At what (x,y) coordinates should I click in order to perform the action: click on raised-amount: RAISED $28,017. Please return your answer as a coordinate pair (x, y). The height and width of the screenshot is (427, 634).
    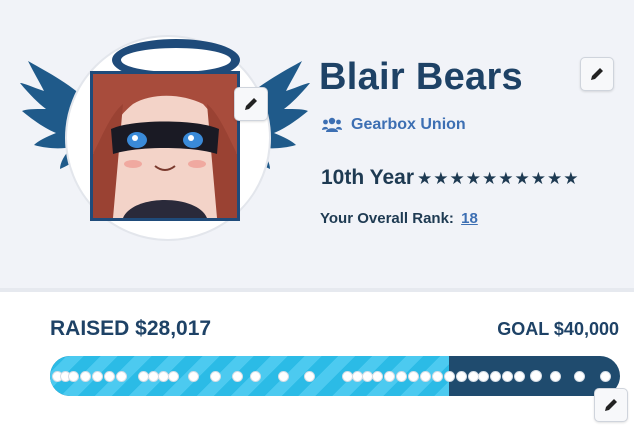
    Looking at the image, I should click on (131, 328).